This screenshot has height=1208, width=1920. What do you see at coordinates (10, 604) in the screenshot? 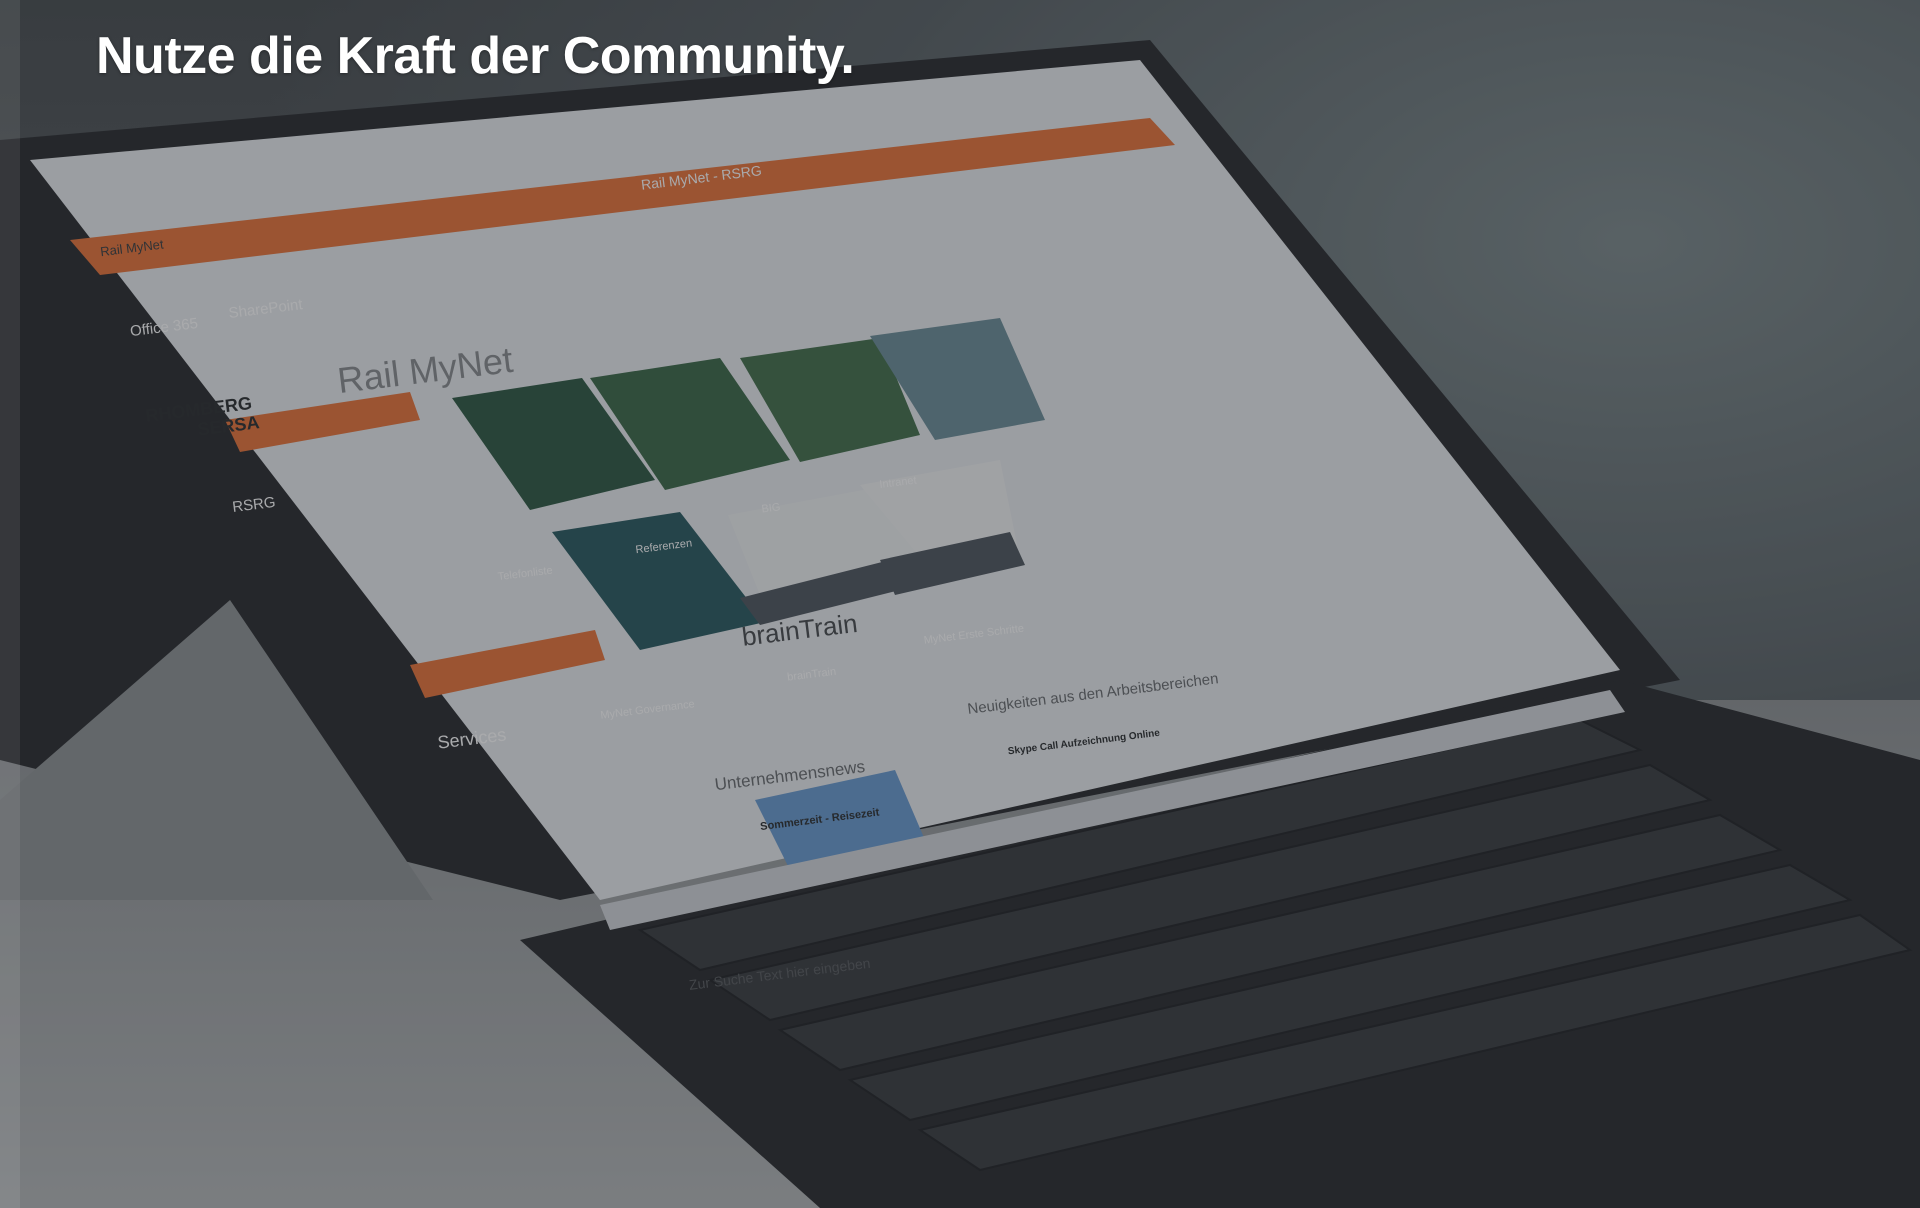
I see `left-edge-strip` at bounding box center [10, 604].